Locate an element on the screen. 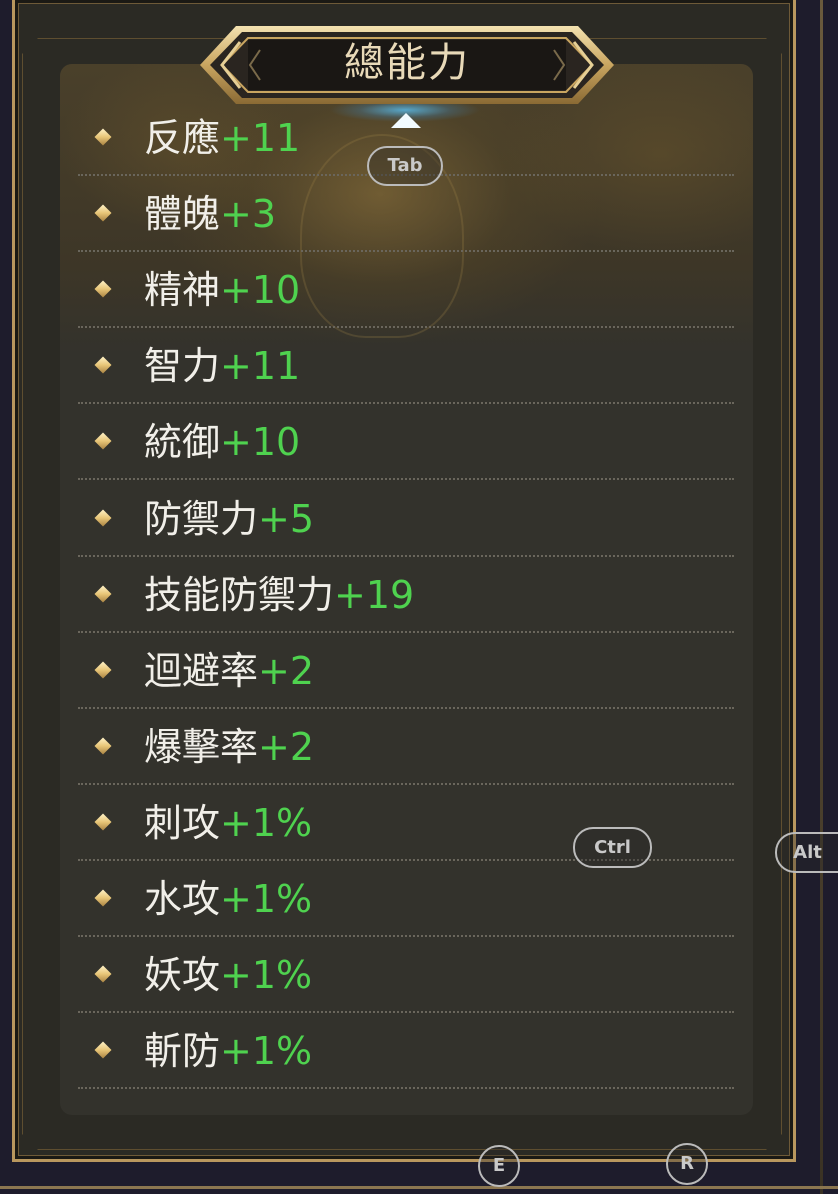  stat-name: 體魄+3 is located at coordinates (210, 214).